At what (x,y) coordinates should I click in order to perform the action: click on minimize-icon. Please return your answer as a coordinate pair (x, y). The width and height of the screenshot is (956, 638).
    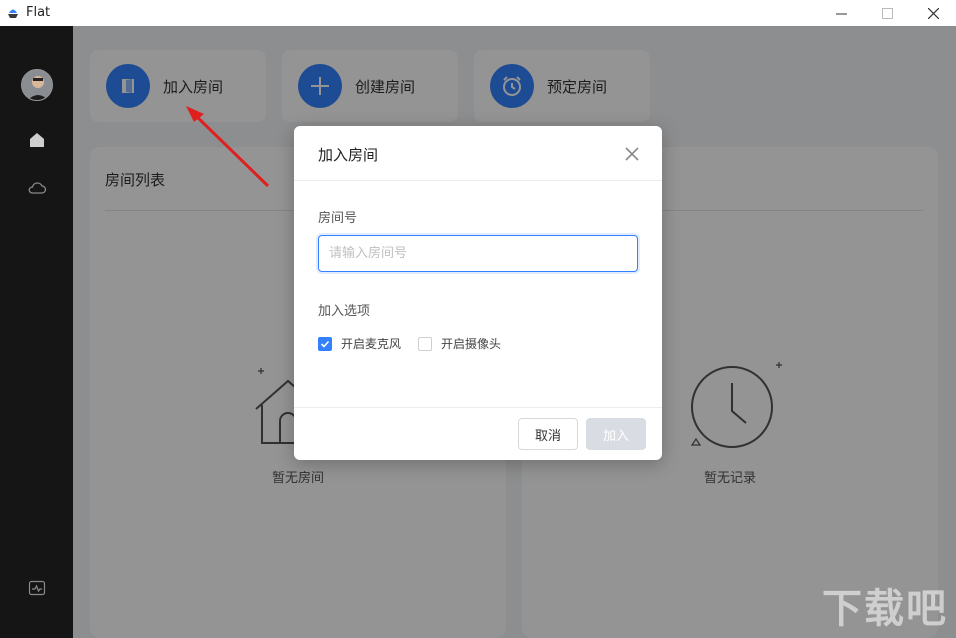
    Looking at the image, I should click on (841, 13).